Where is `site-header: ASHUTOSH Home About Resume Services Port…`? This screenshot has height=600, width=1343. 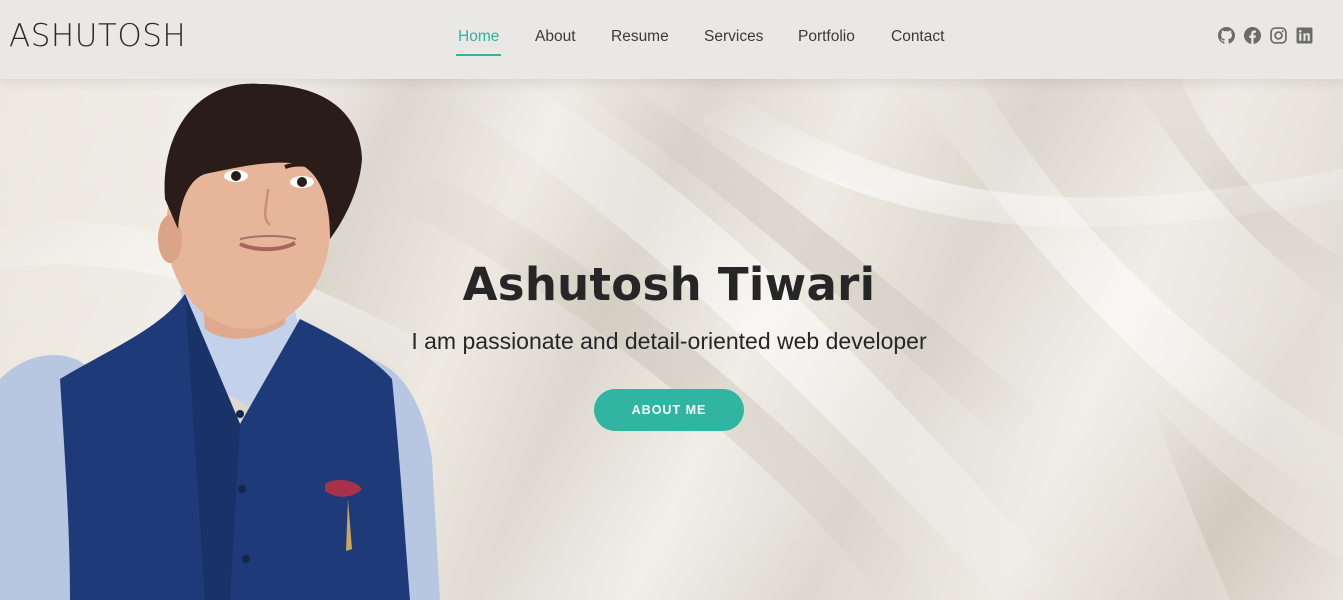
site-header: ASHUTOSH Home About Resume Services Port… is located at coordinates (671, 39).